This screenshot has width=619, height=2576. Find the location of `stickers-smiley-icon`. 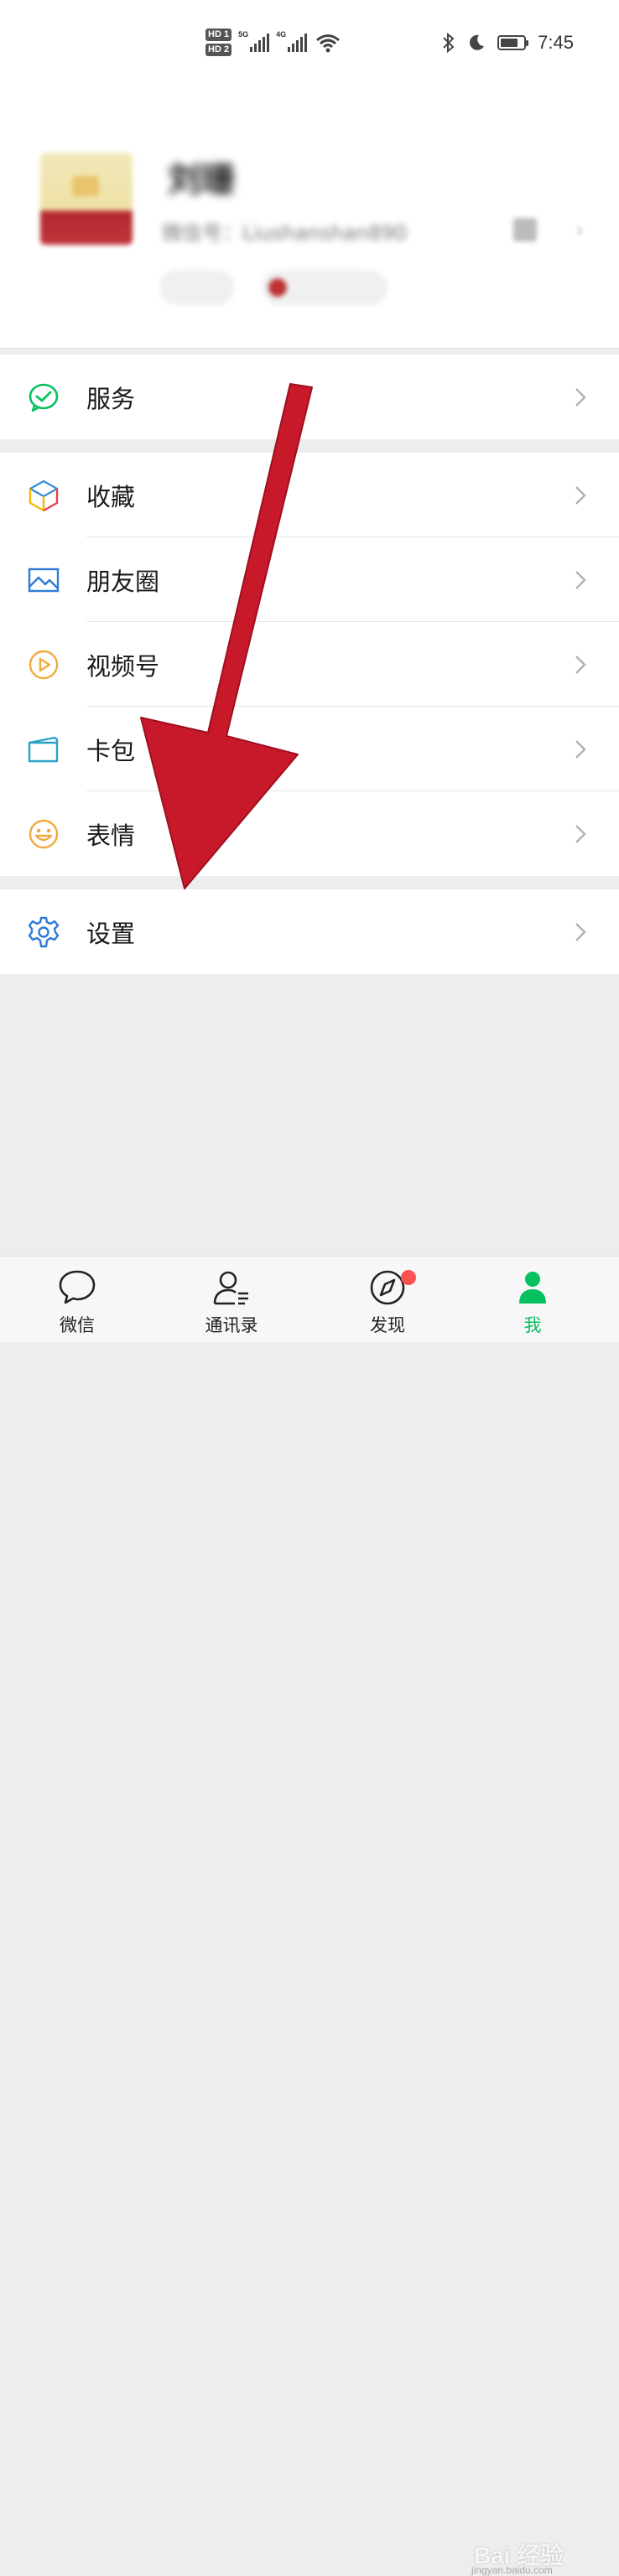

stickers-smiley-icon is located at coordinates (44, 833).